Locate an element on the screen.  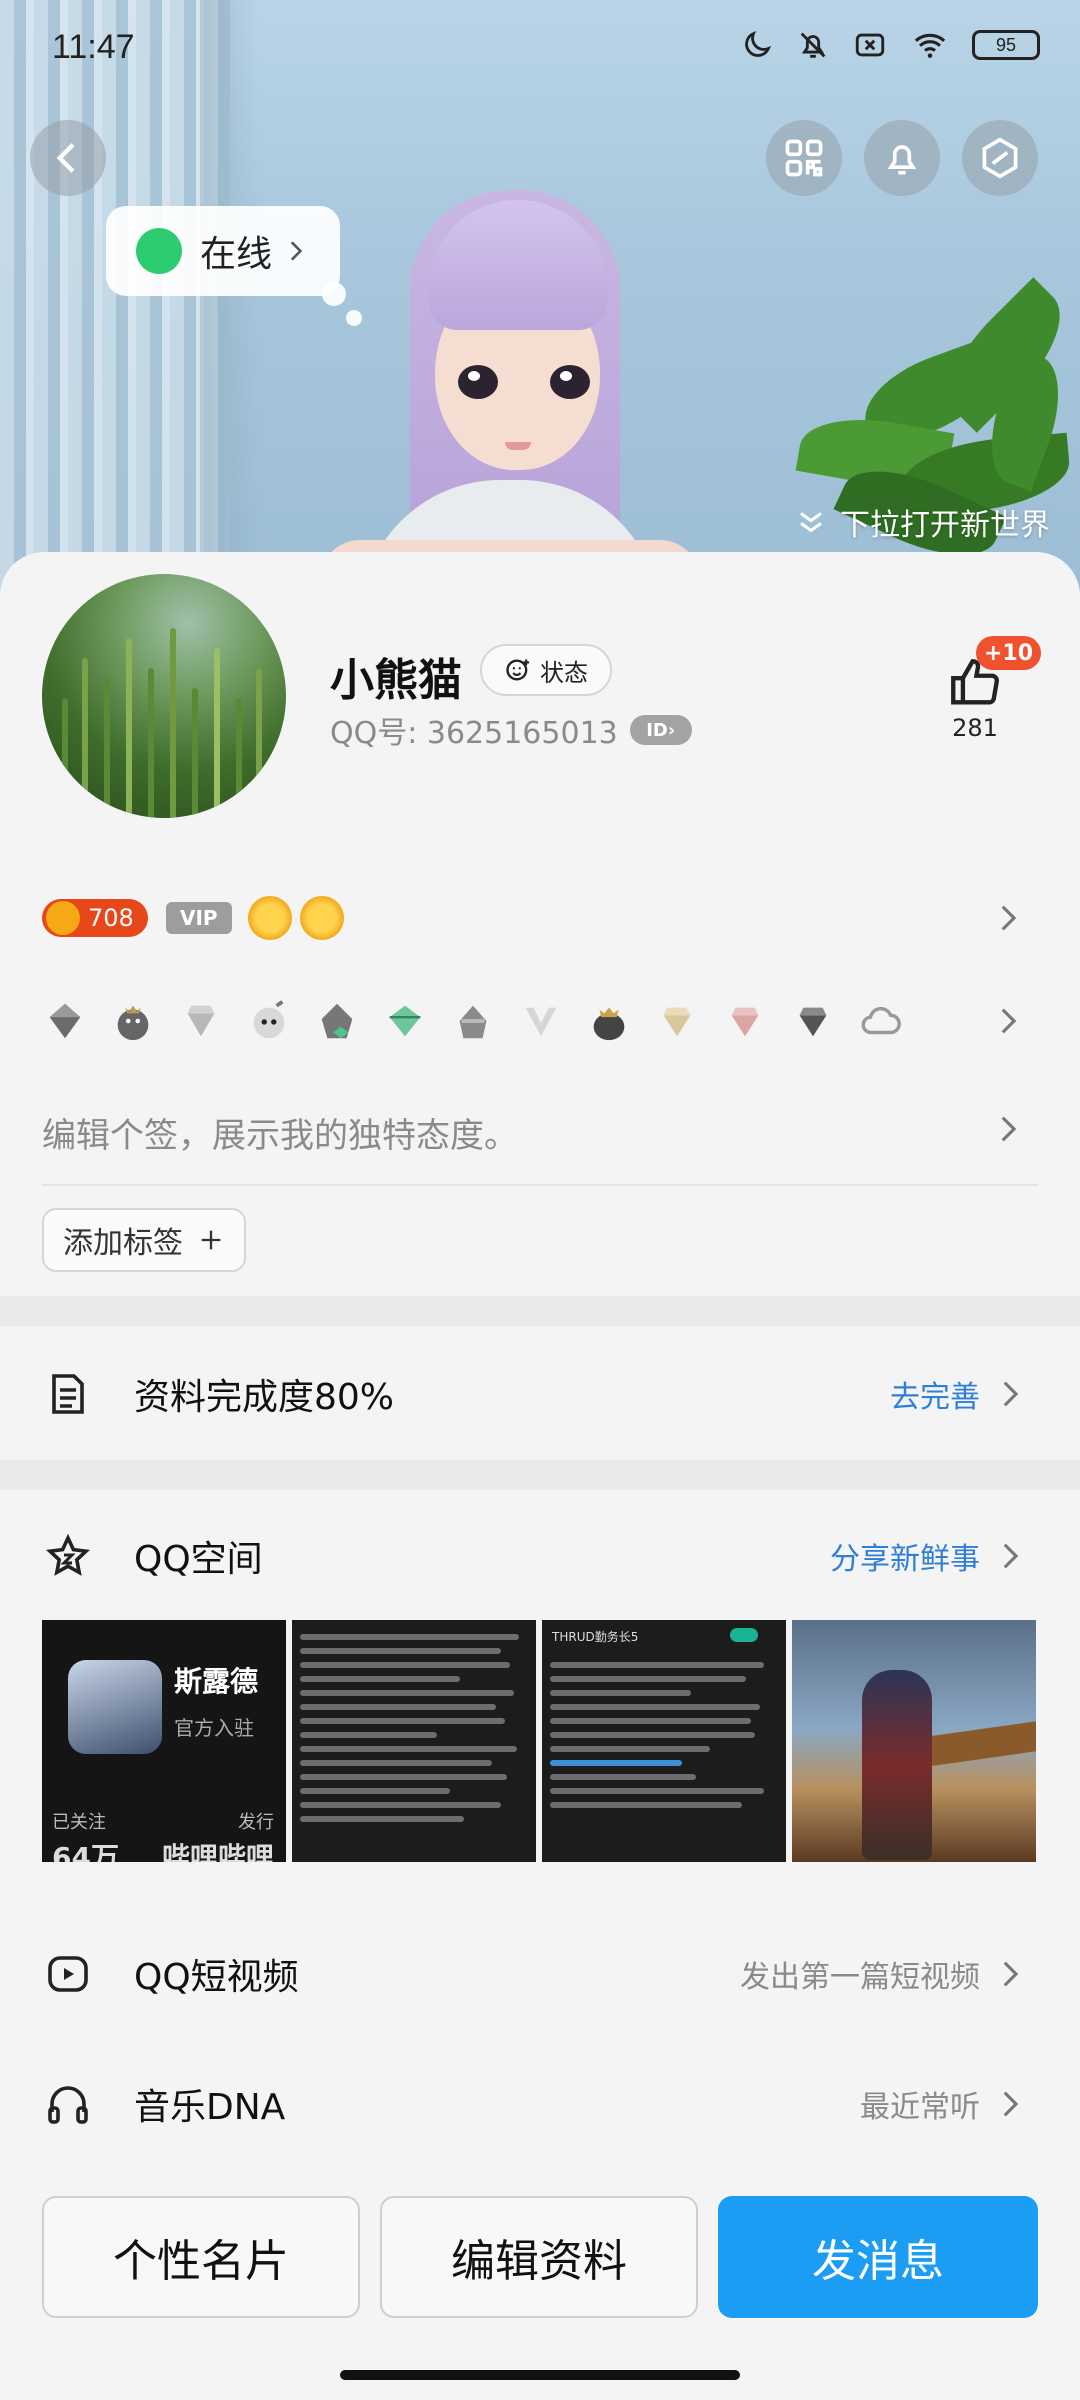
recently-played-hint: 最近常听 is located at coordinates (920, 2107).